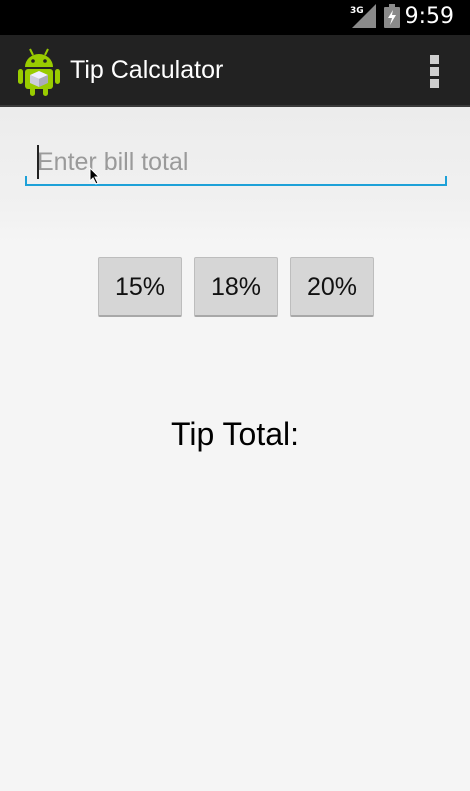 The image size is (470, 791). Describe the element at coordinates (235, 71) in the screenshot. I see `action-bar: Tip Calculator` at that location.